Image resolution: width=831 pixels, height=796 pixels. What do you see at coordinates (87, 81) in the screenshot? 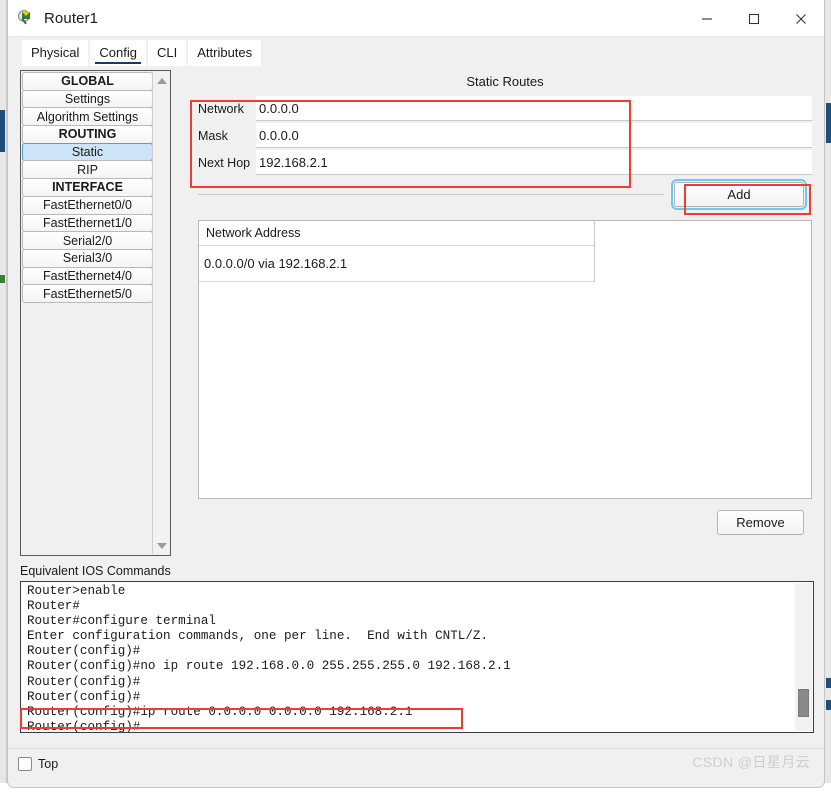
I see `sidebar-group-global: GLOBAL` at bounding box center [87, 81].